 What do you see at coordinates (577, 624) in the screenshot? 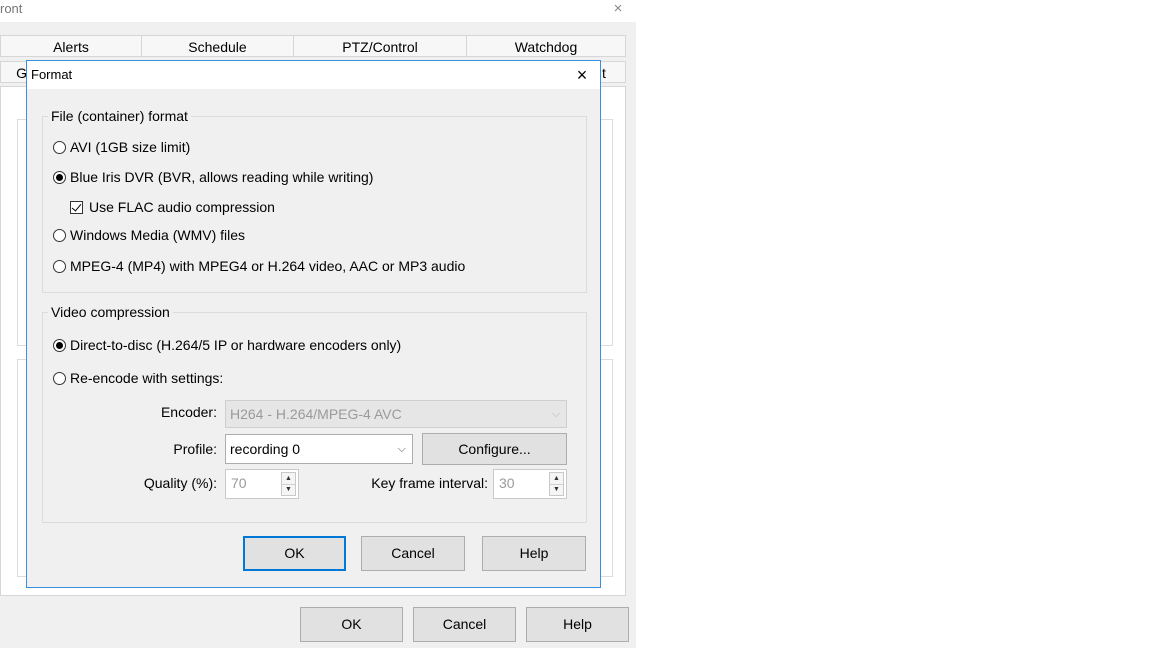
I see `parent-help-button: Help` at bounding box center [577, 624].